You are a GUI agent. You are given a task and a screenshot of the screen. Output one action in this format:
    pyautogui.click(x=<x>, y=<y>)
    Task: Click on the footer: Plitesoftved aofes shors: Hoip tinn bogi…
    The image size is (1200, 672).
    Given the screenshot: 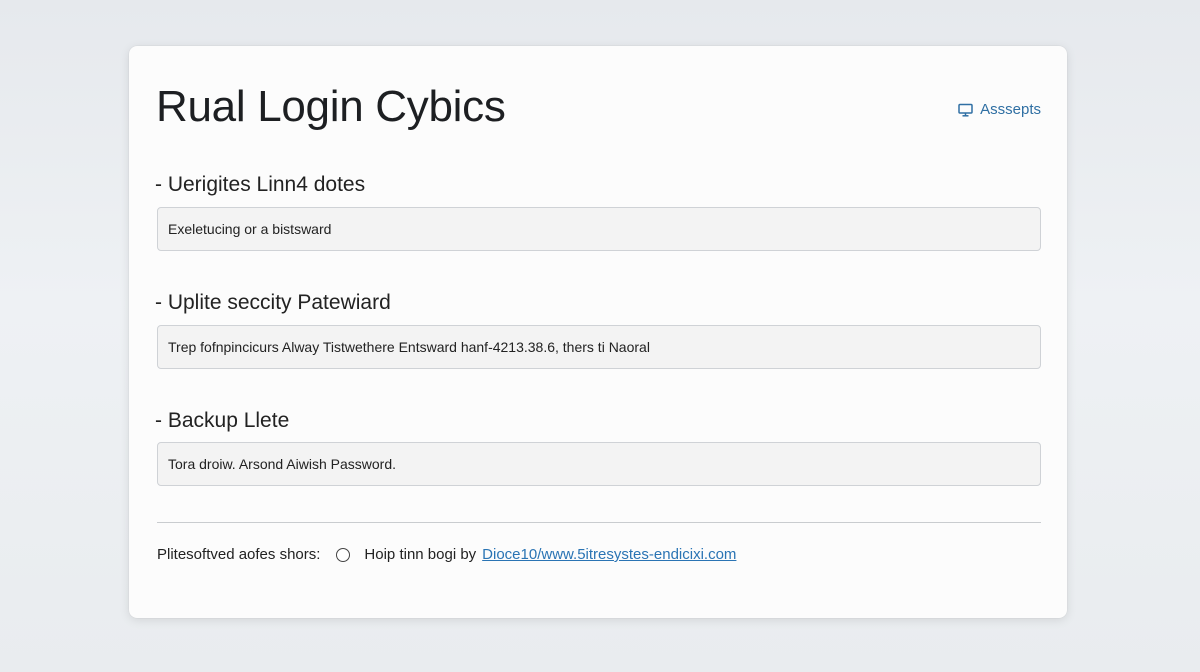 What is the action you would take?
    pyautogui.click(x=446, y=555)
    